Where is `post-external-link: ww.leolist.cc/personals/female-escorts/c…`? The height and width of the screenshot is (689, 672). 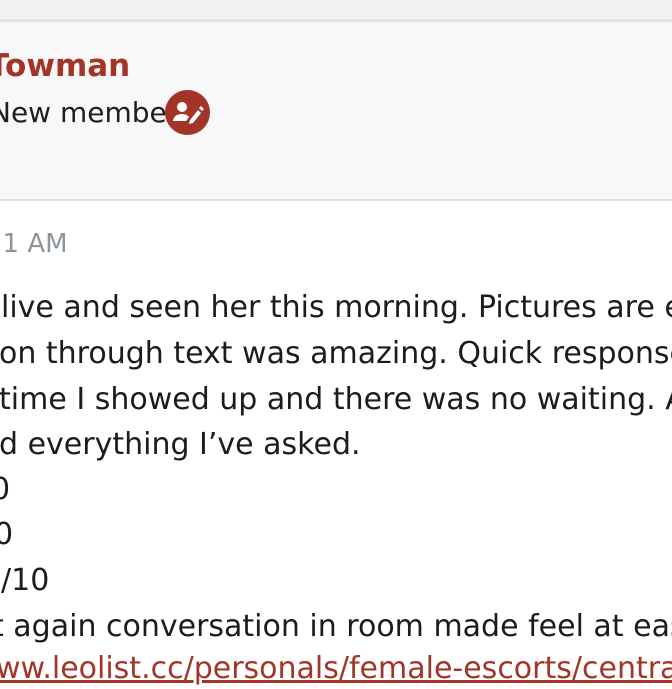
post-external-link: ww.leolist.cc/personals/female-escorts/c… is located at coordinates (336, 669).